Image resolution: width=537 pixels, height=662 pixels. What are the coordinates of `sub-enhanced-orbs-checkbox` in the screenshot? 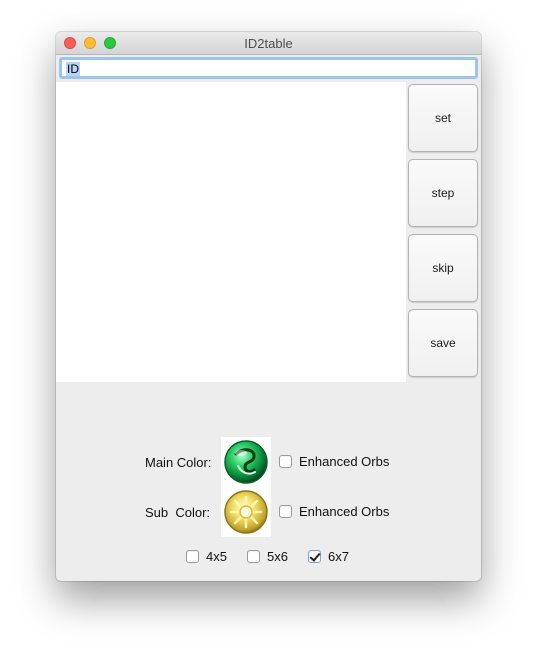 It's located at (285, 511).